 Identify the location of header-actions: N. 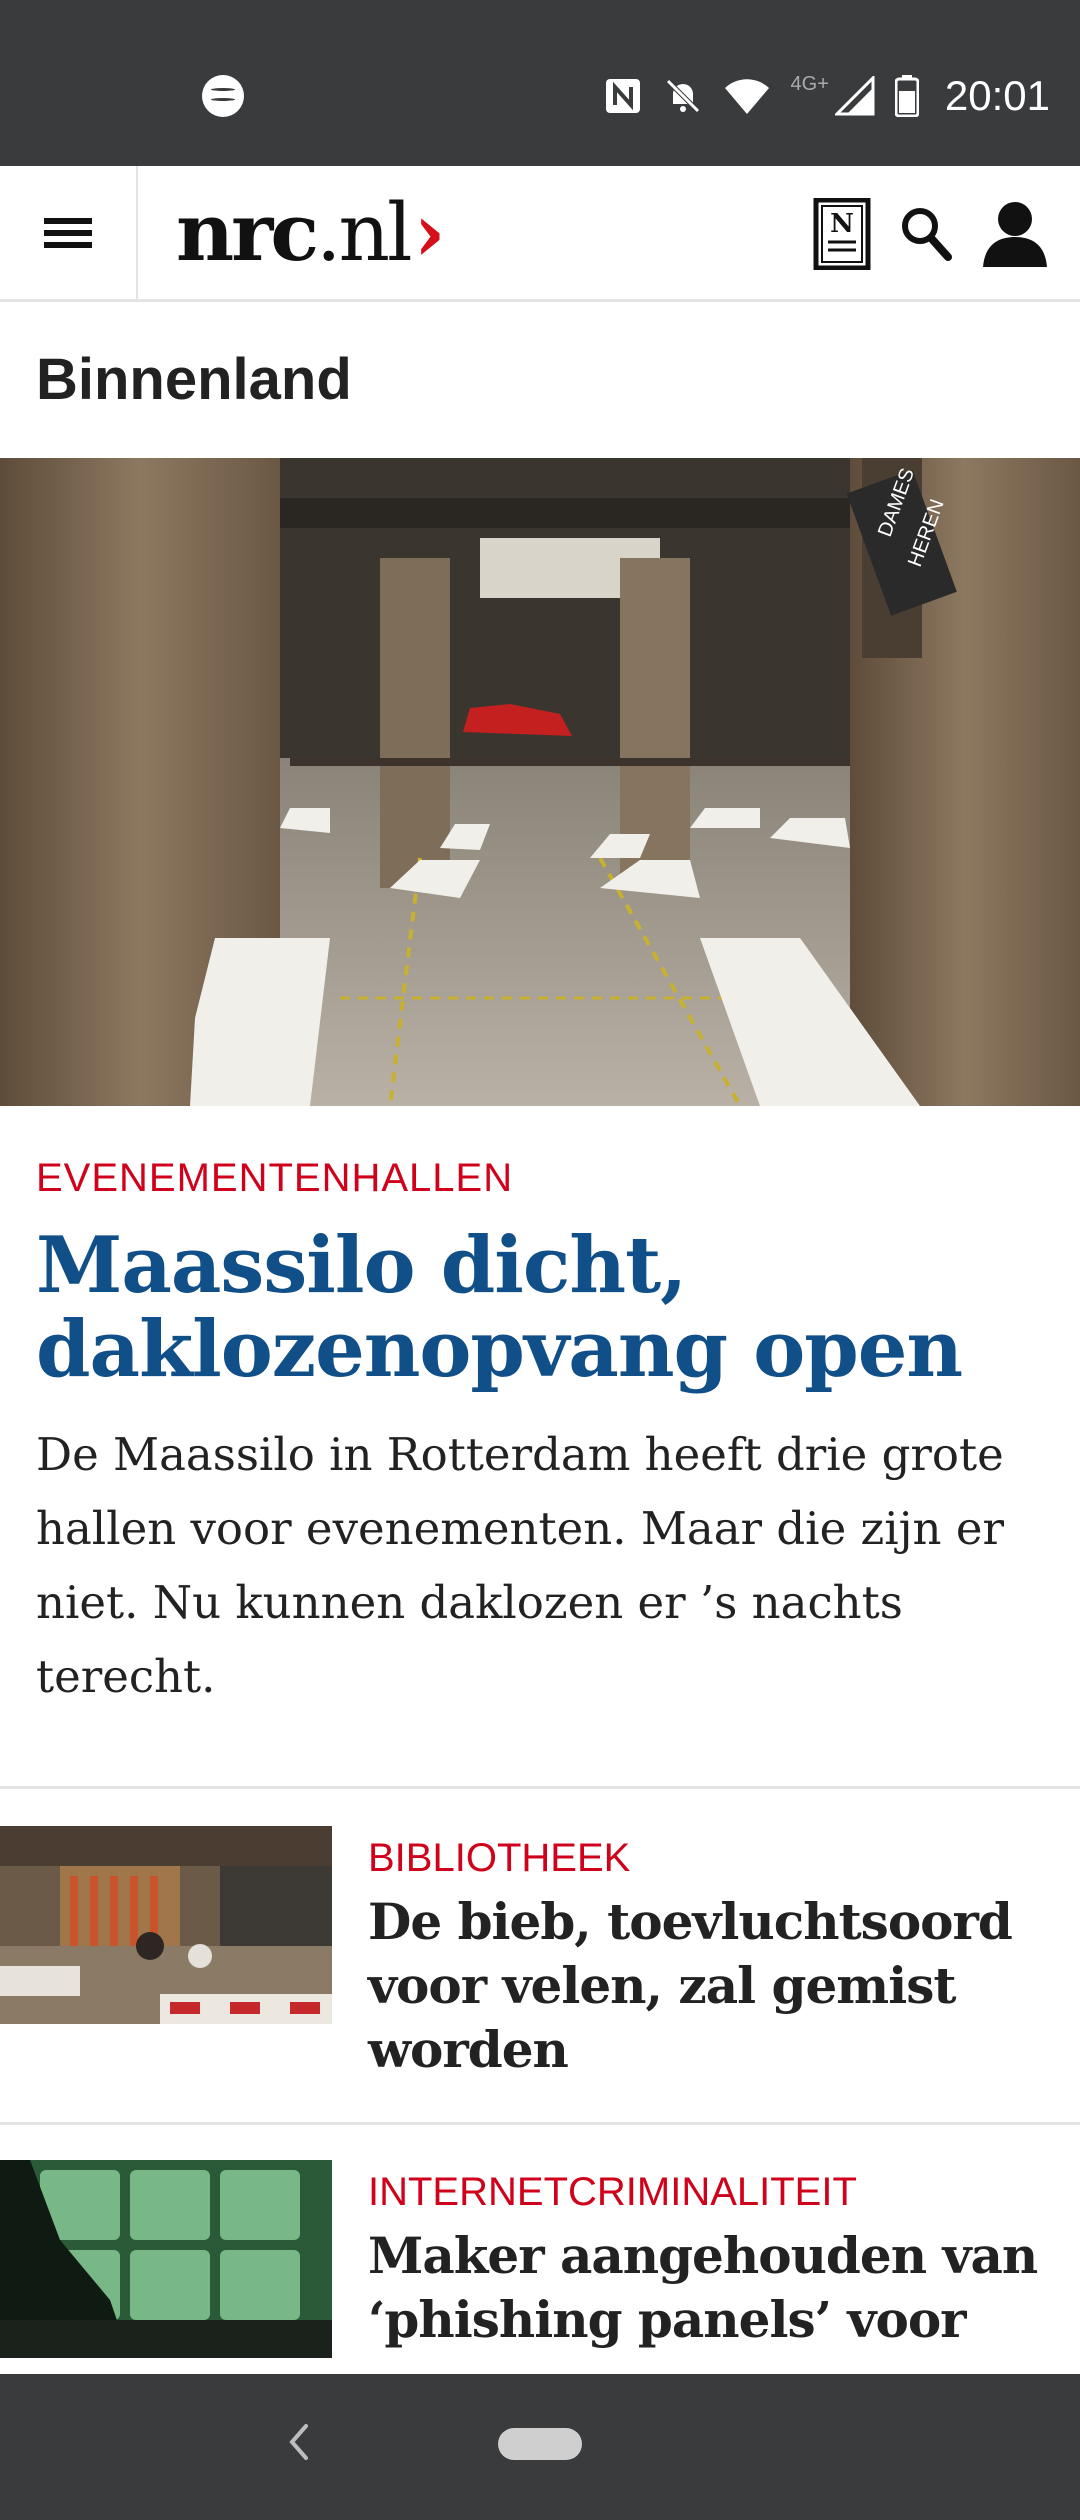
(931, 234).